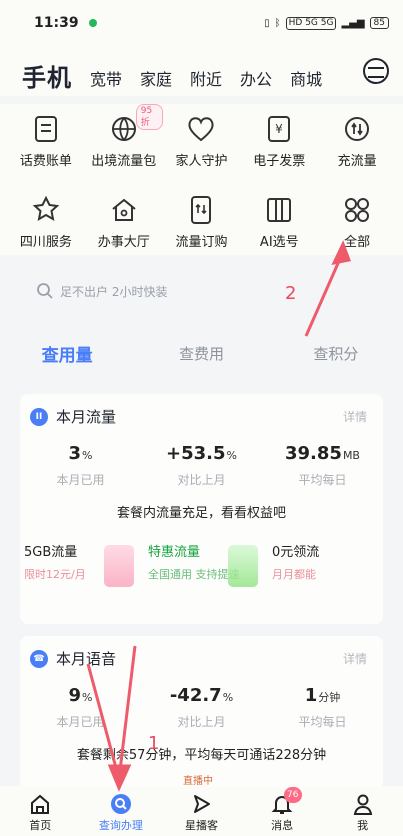  Describe the element at coordinates (80, 722) in the screenshot. I see `stat-label: 本月已用` at that location.